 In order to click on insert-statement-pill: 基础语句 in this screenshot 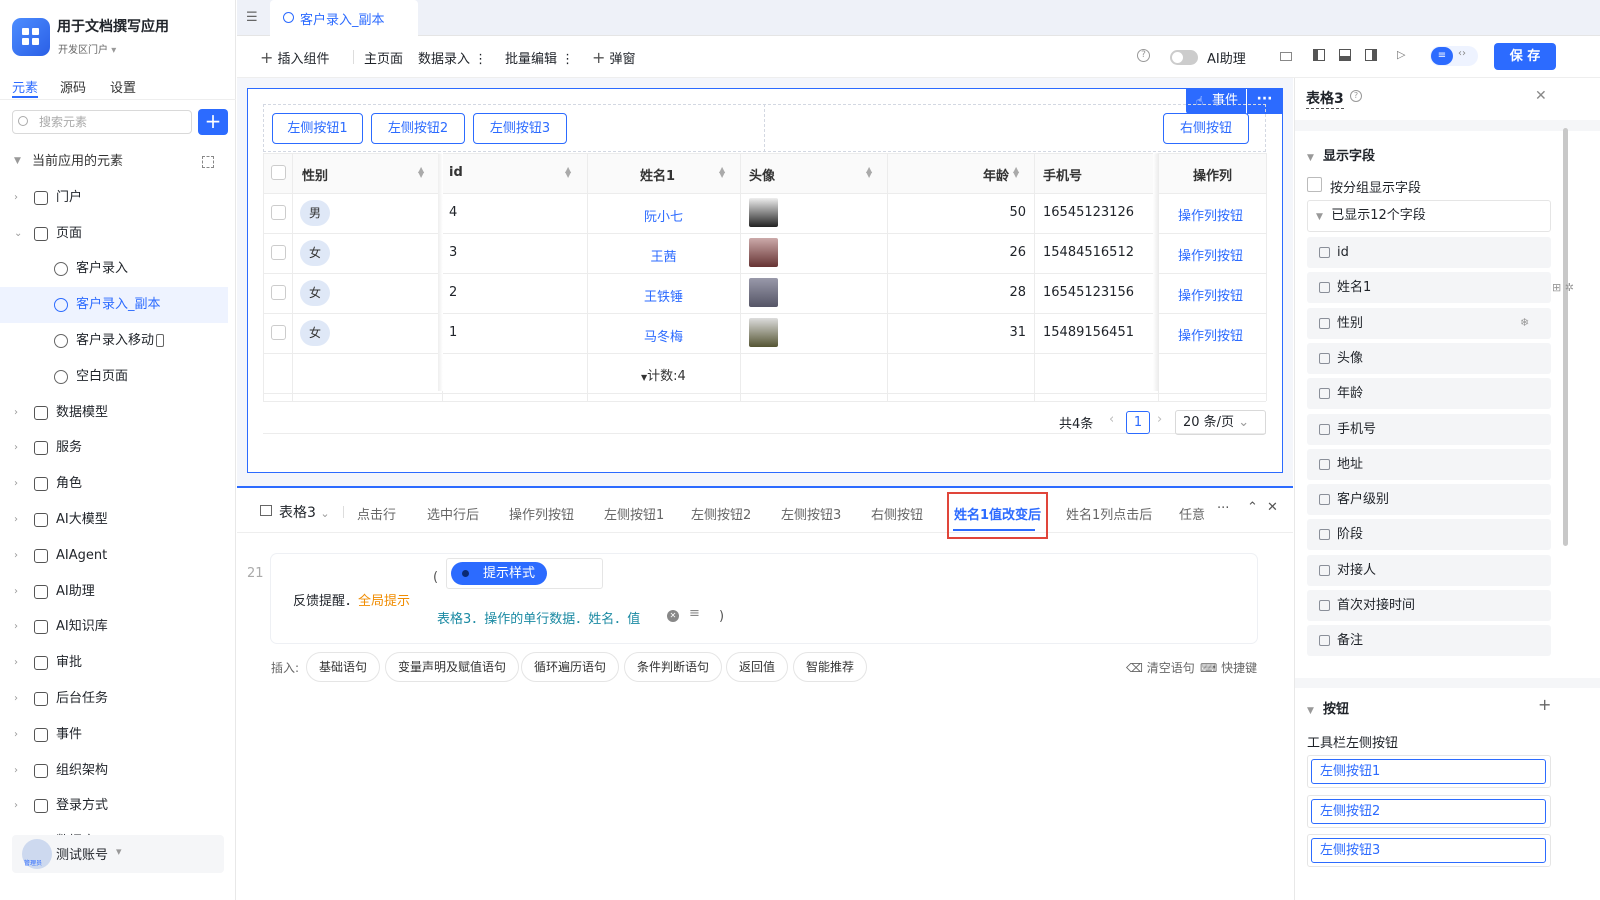, I will do `click(343, 667)`.